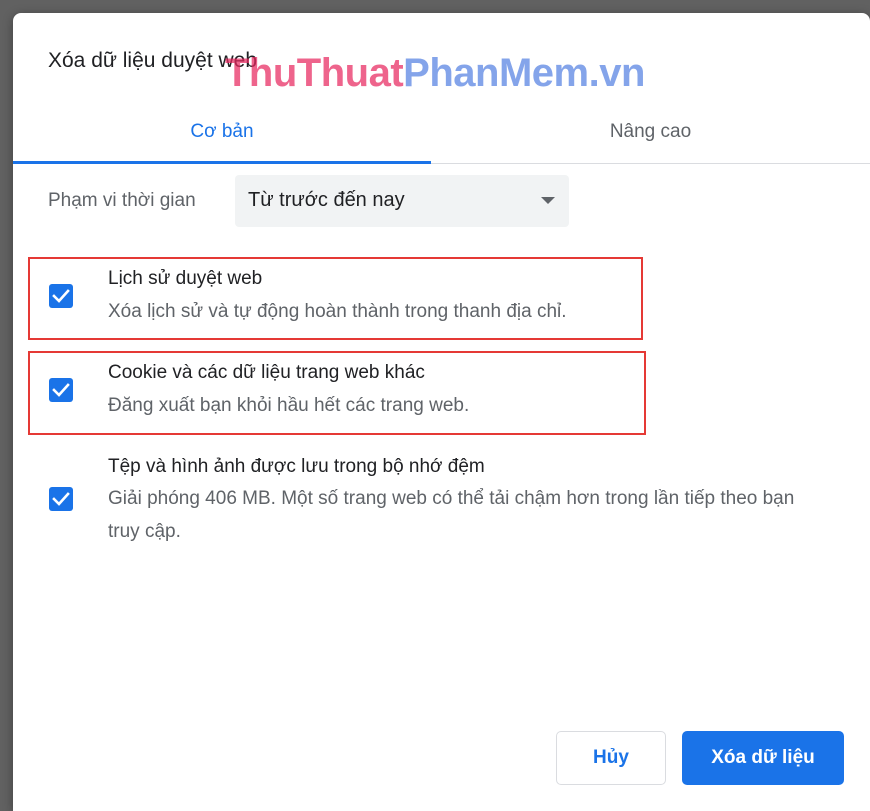 Image resolution: width=870 pixels, height=811 pixels. I want to click on watermark-part-2: PhanMem.vn, so click(524, 73).